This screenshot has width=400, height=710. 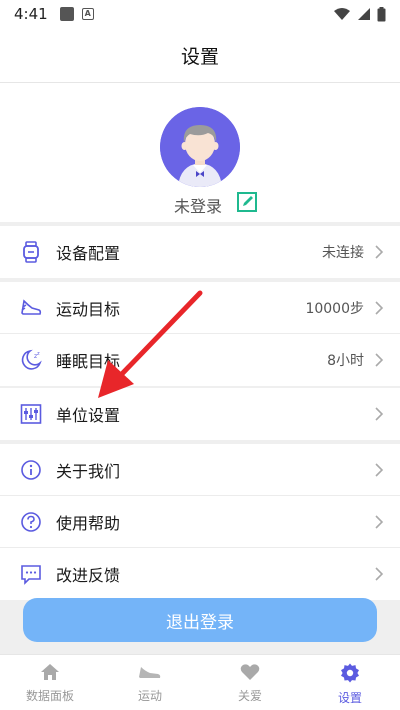 I want to click on settings-row-label: 关于我们, so click(x=88, y=471).